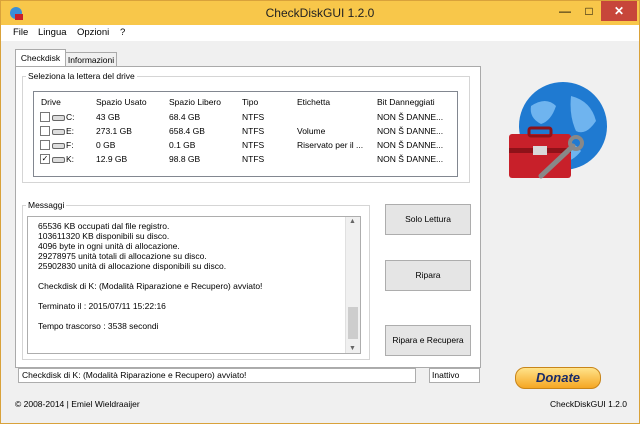  Describe the element at coordinates (185, 159) in the screenshot. I see `drive-free: 98.8 GB` at that location.